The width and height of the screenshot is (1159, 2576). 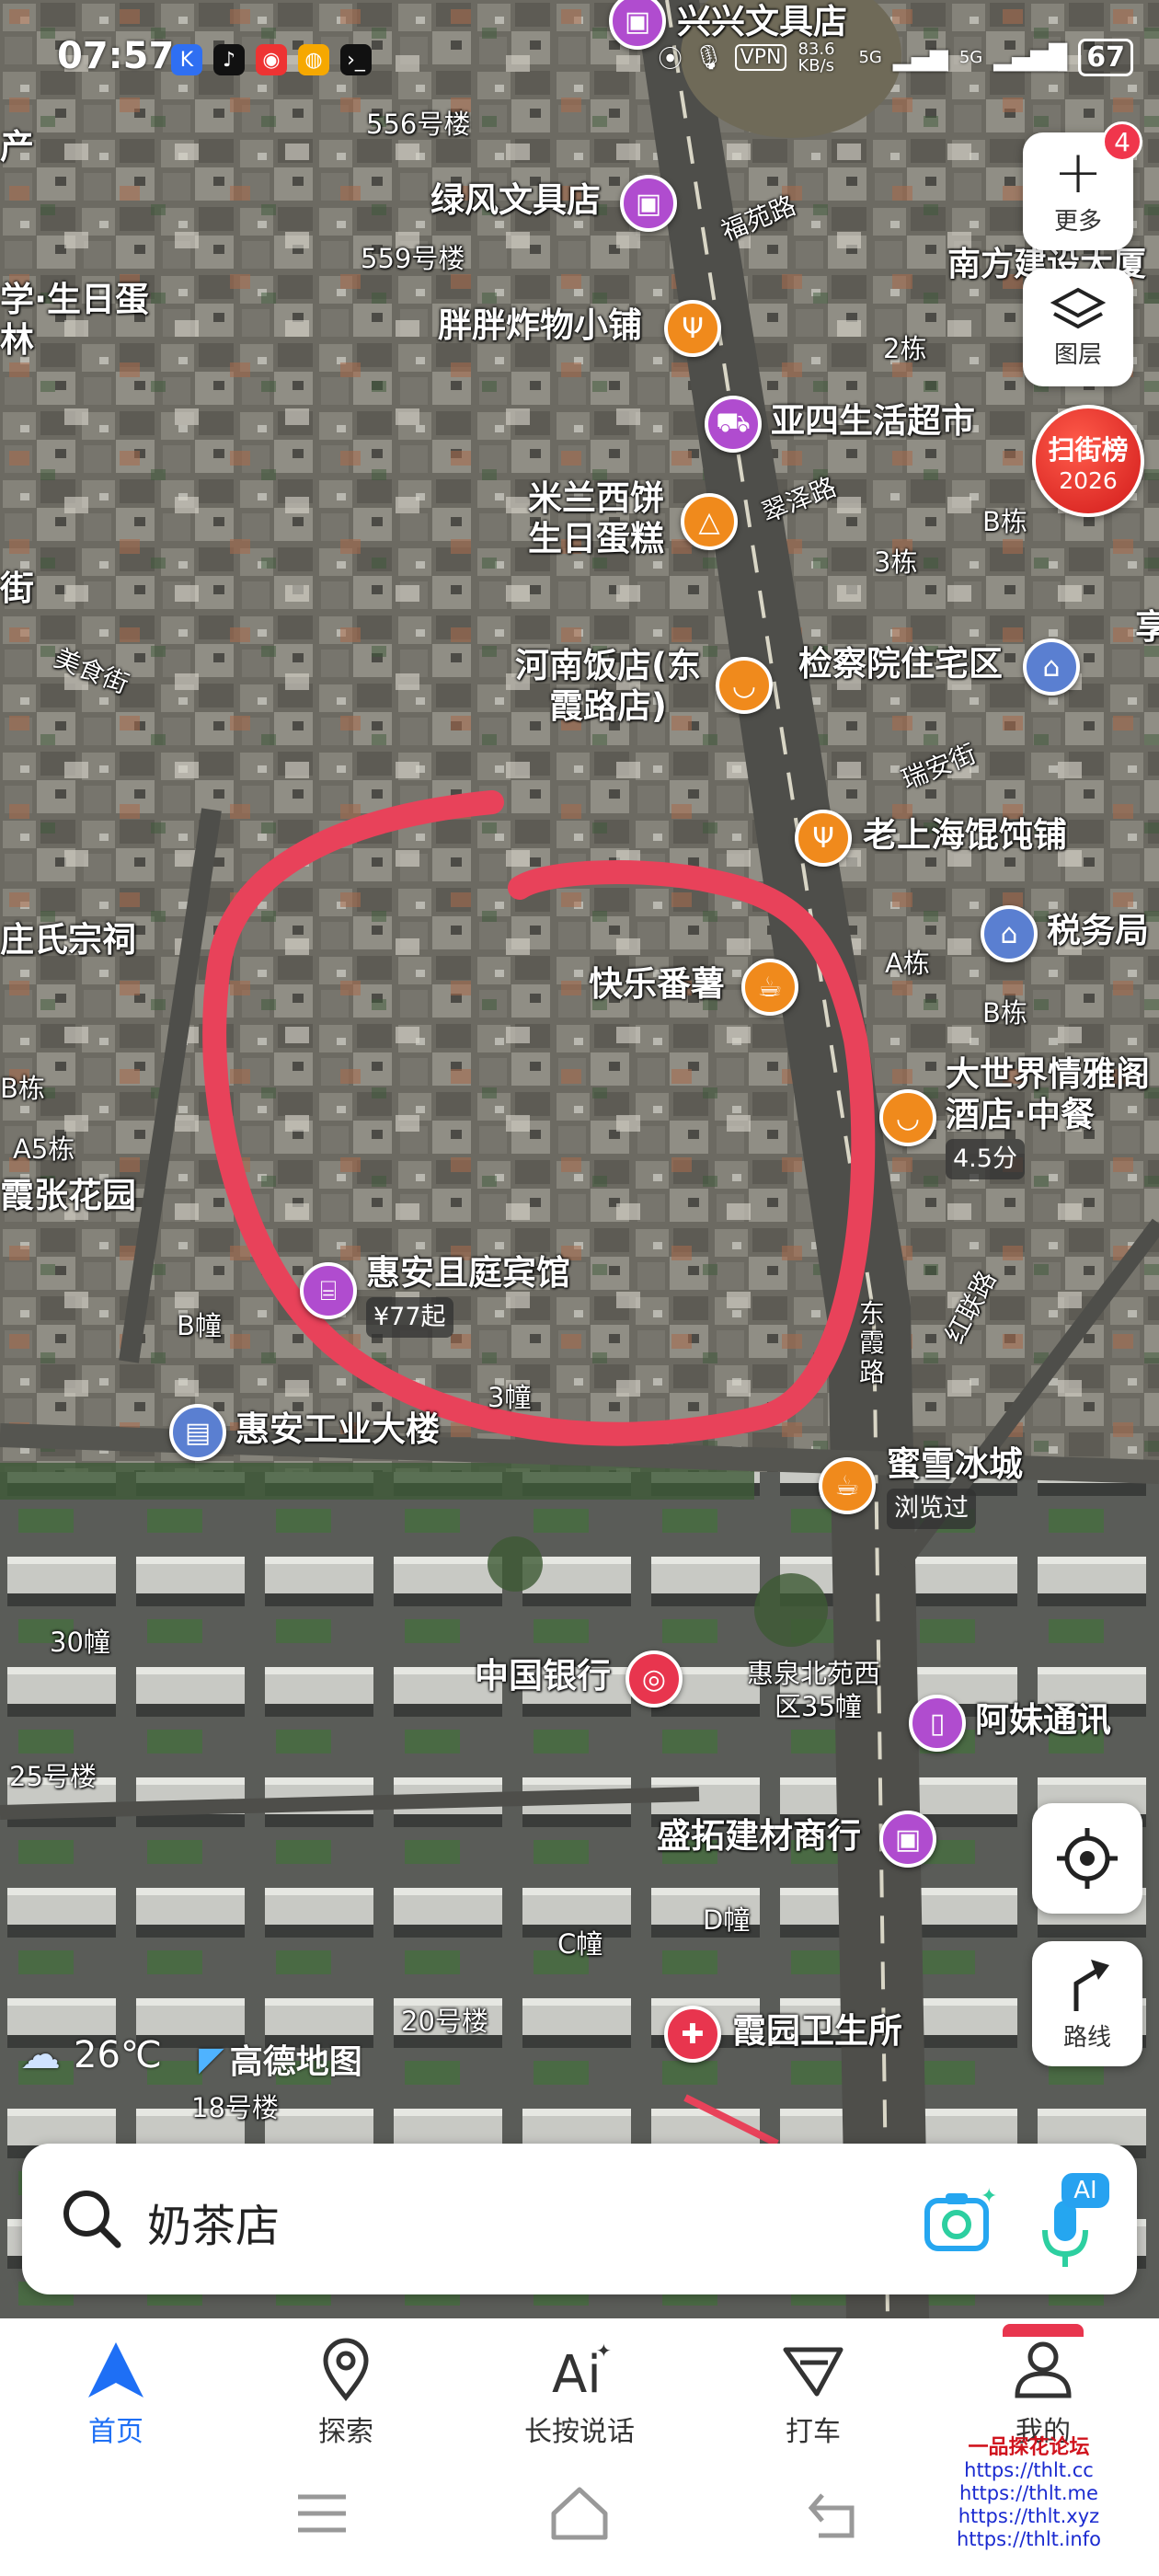 I want to click on building-label: 18号楼, so click(x=235, y=2107).